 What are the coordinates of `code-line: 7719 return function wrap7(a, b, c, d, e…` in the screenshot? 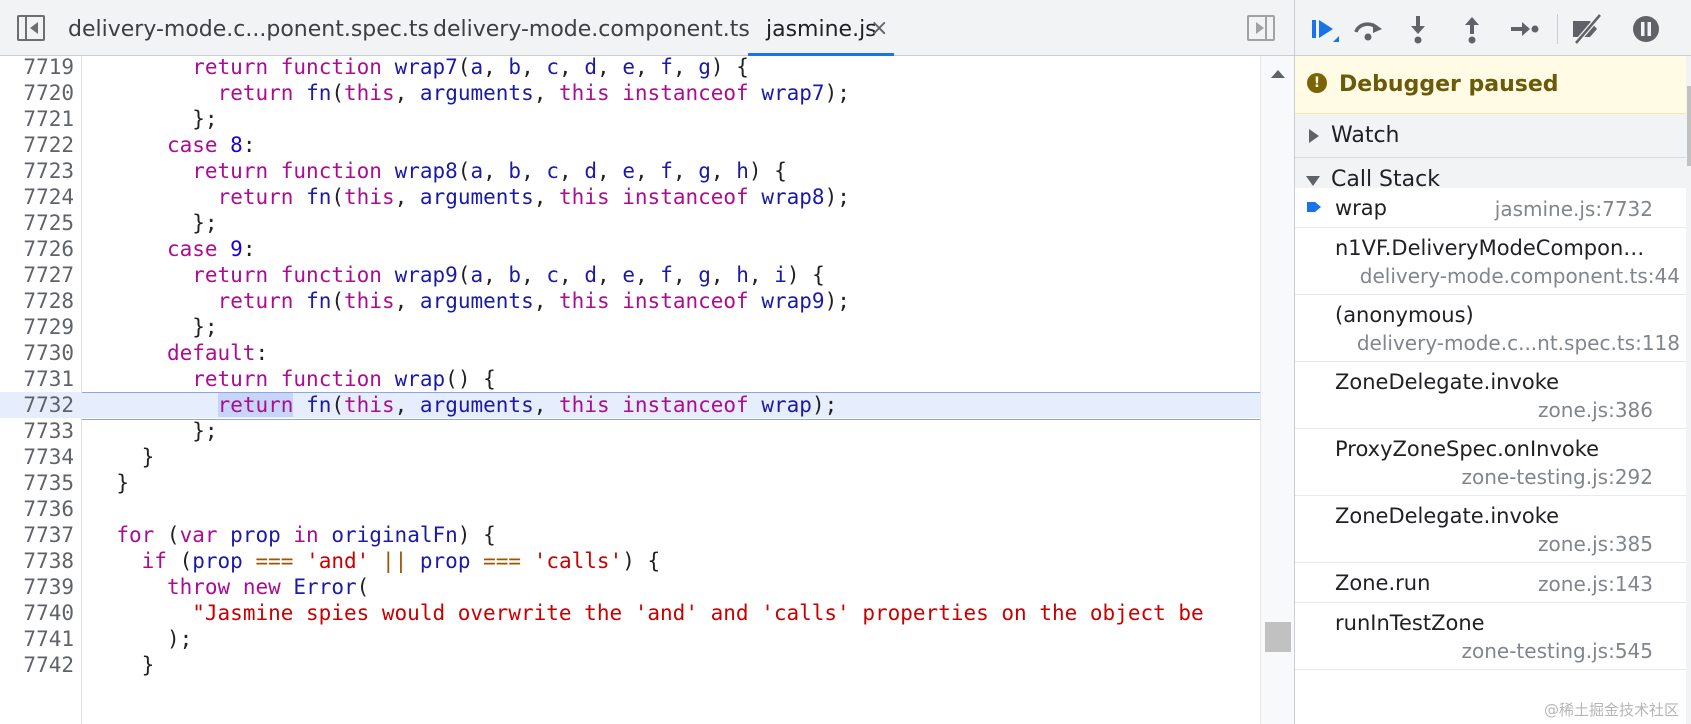 It's located at (630, 68).